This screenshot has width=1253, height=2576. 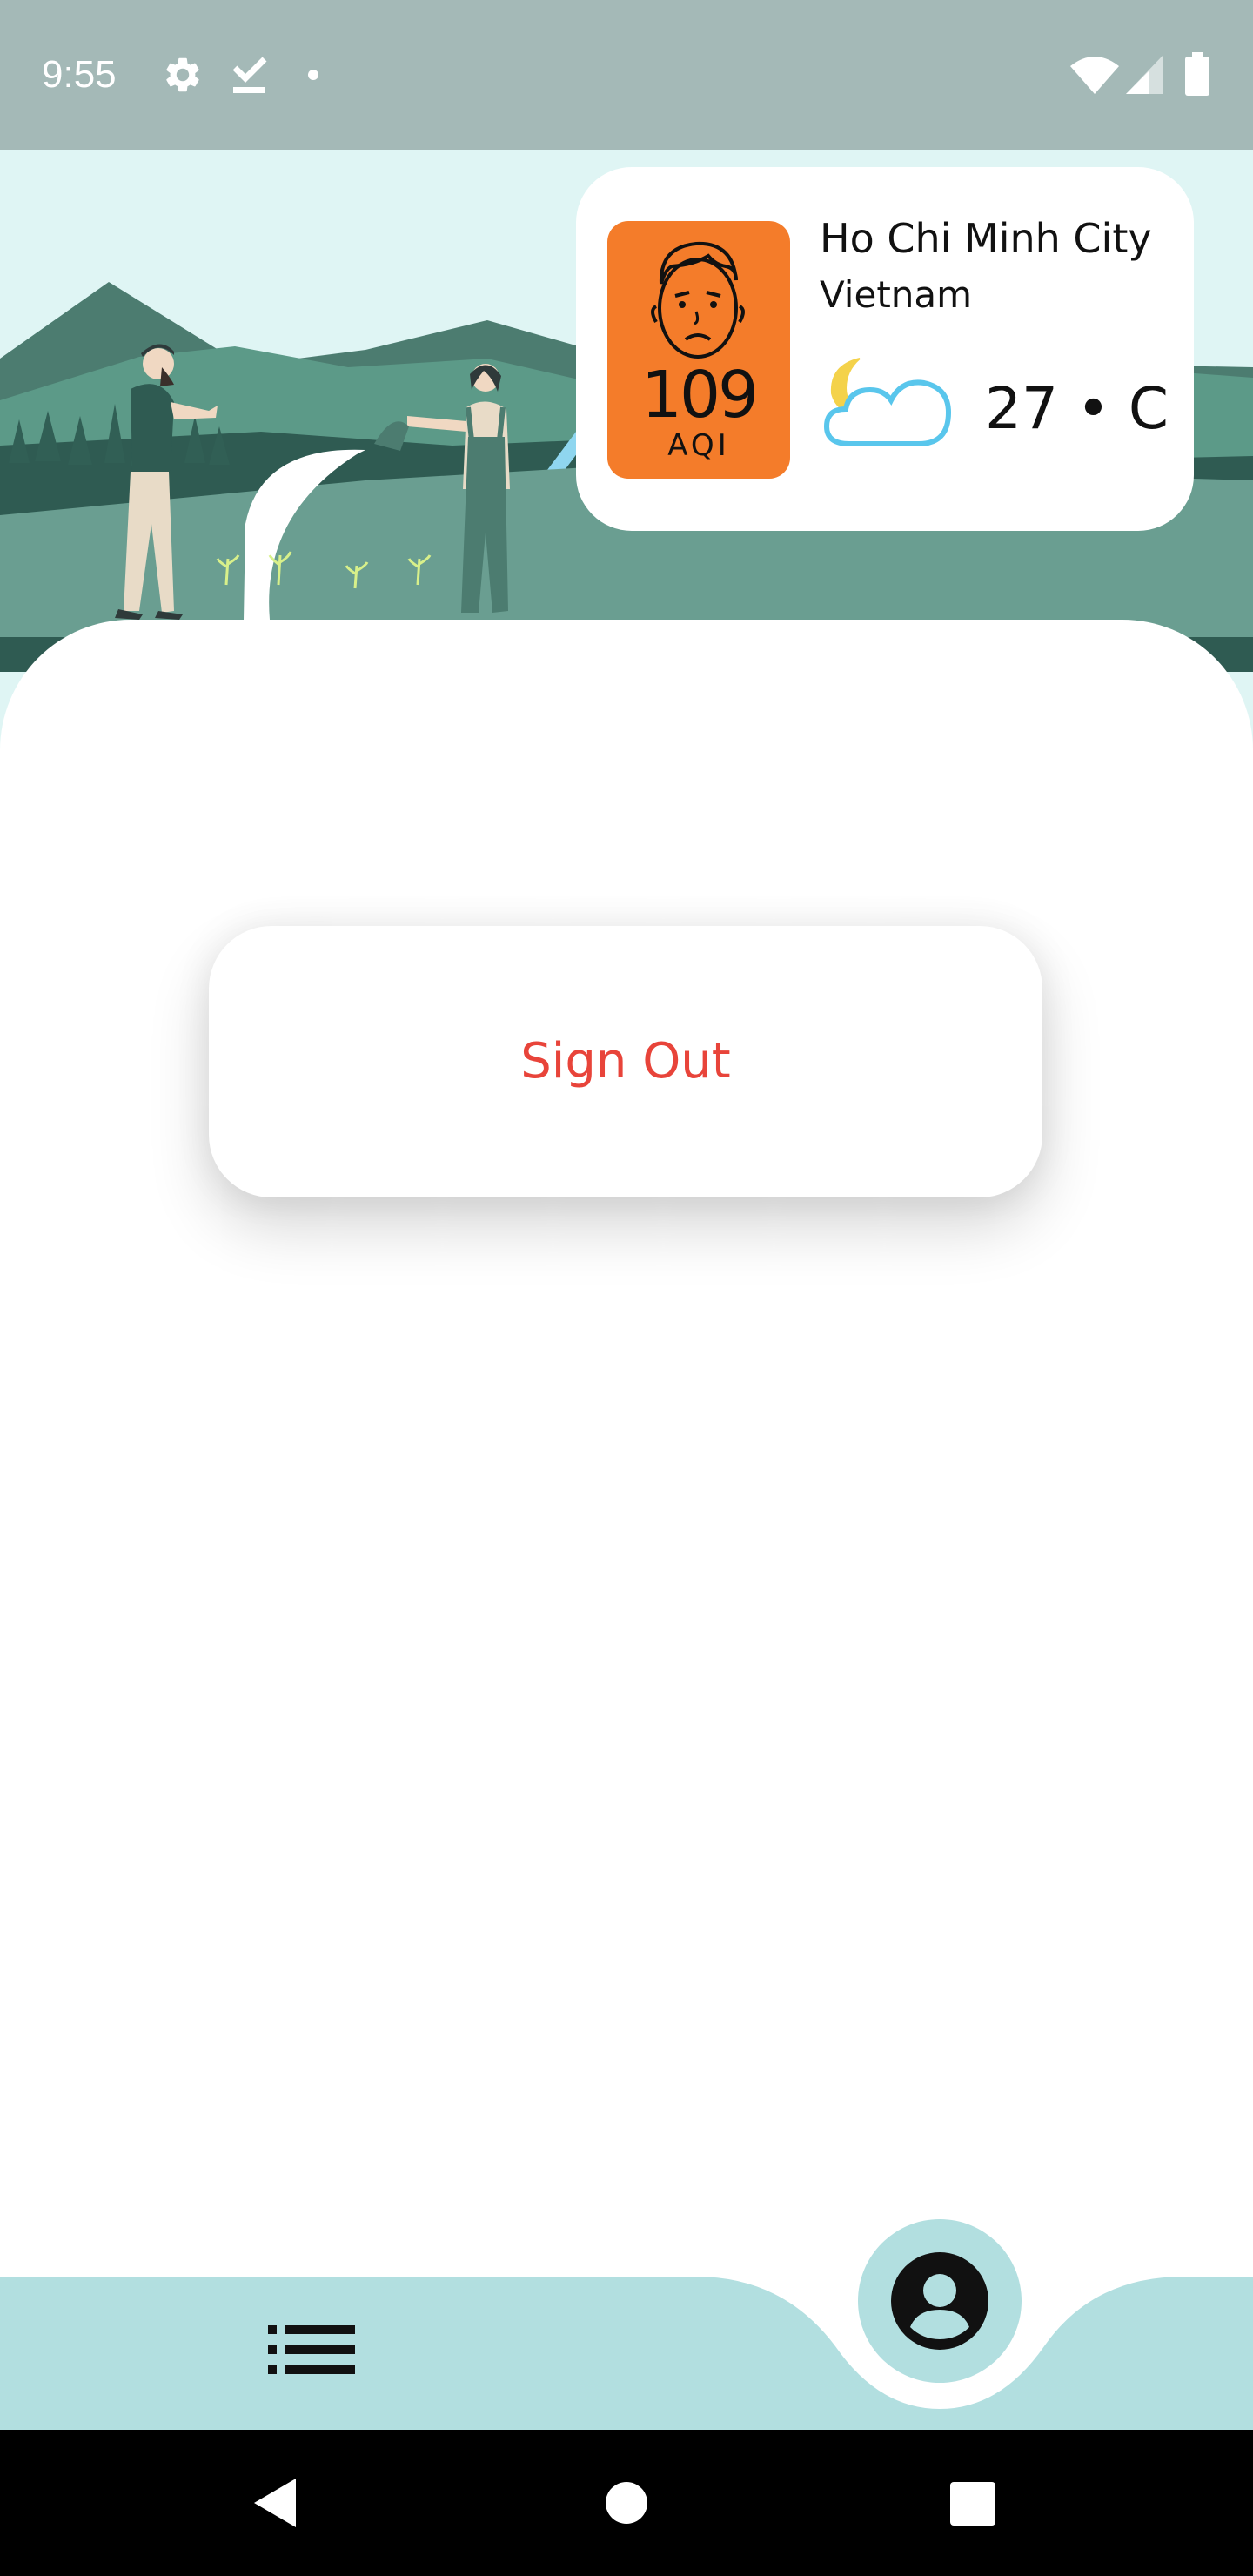 What do you see at coordinates (887, 402) in the screenshot?
I see `moon-cloud-icon` at bounding box center [887, 402].